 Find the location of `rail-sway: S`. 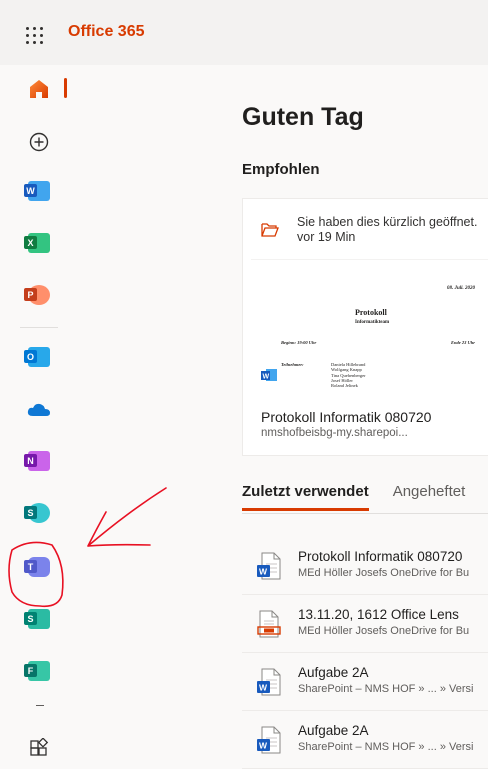

rail-sway: S is located at coordinates (39, 619).